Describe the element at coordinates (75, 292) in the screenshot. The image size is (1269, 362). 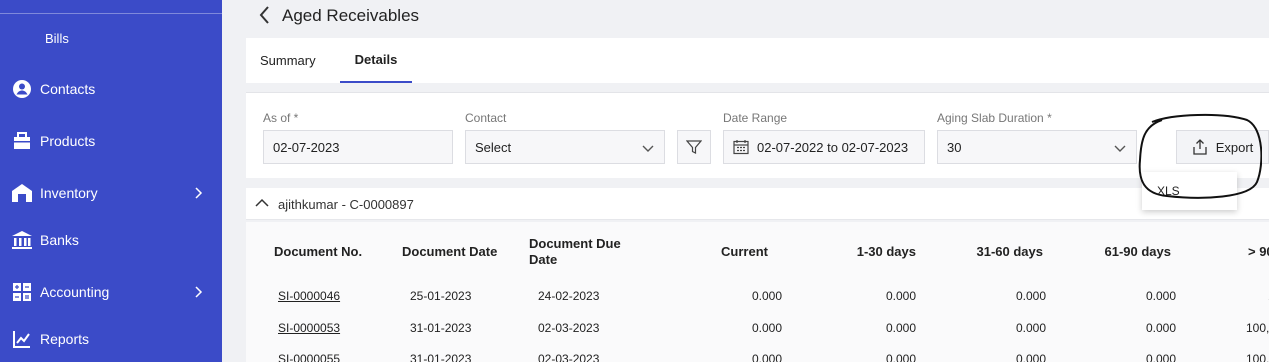
I see `sidebar-item-label: Accounting` at that location.